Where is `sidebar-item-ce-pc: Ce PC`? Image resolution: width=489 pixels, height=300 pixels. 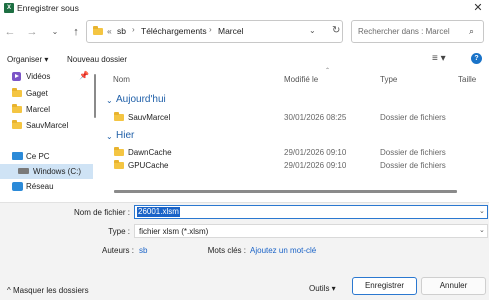 sidebar-item-ce-pc: Ce PC is located at coordinates (46, 156).